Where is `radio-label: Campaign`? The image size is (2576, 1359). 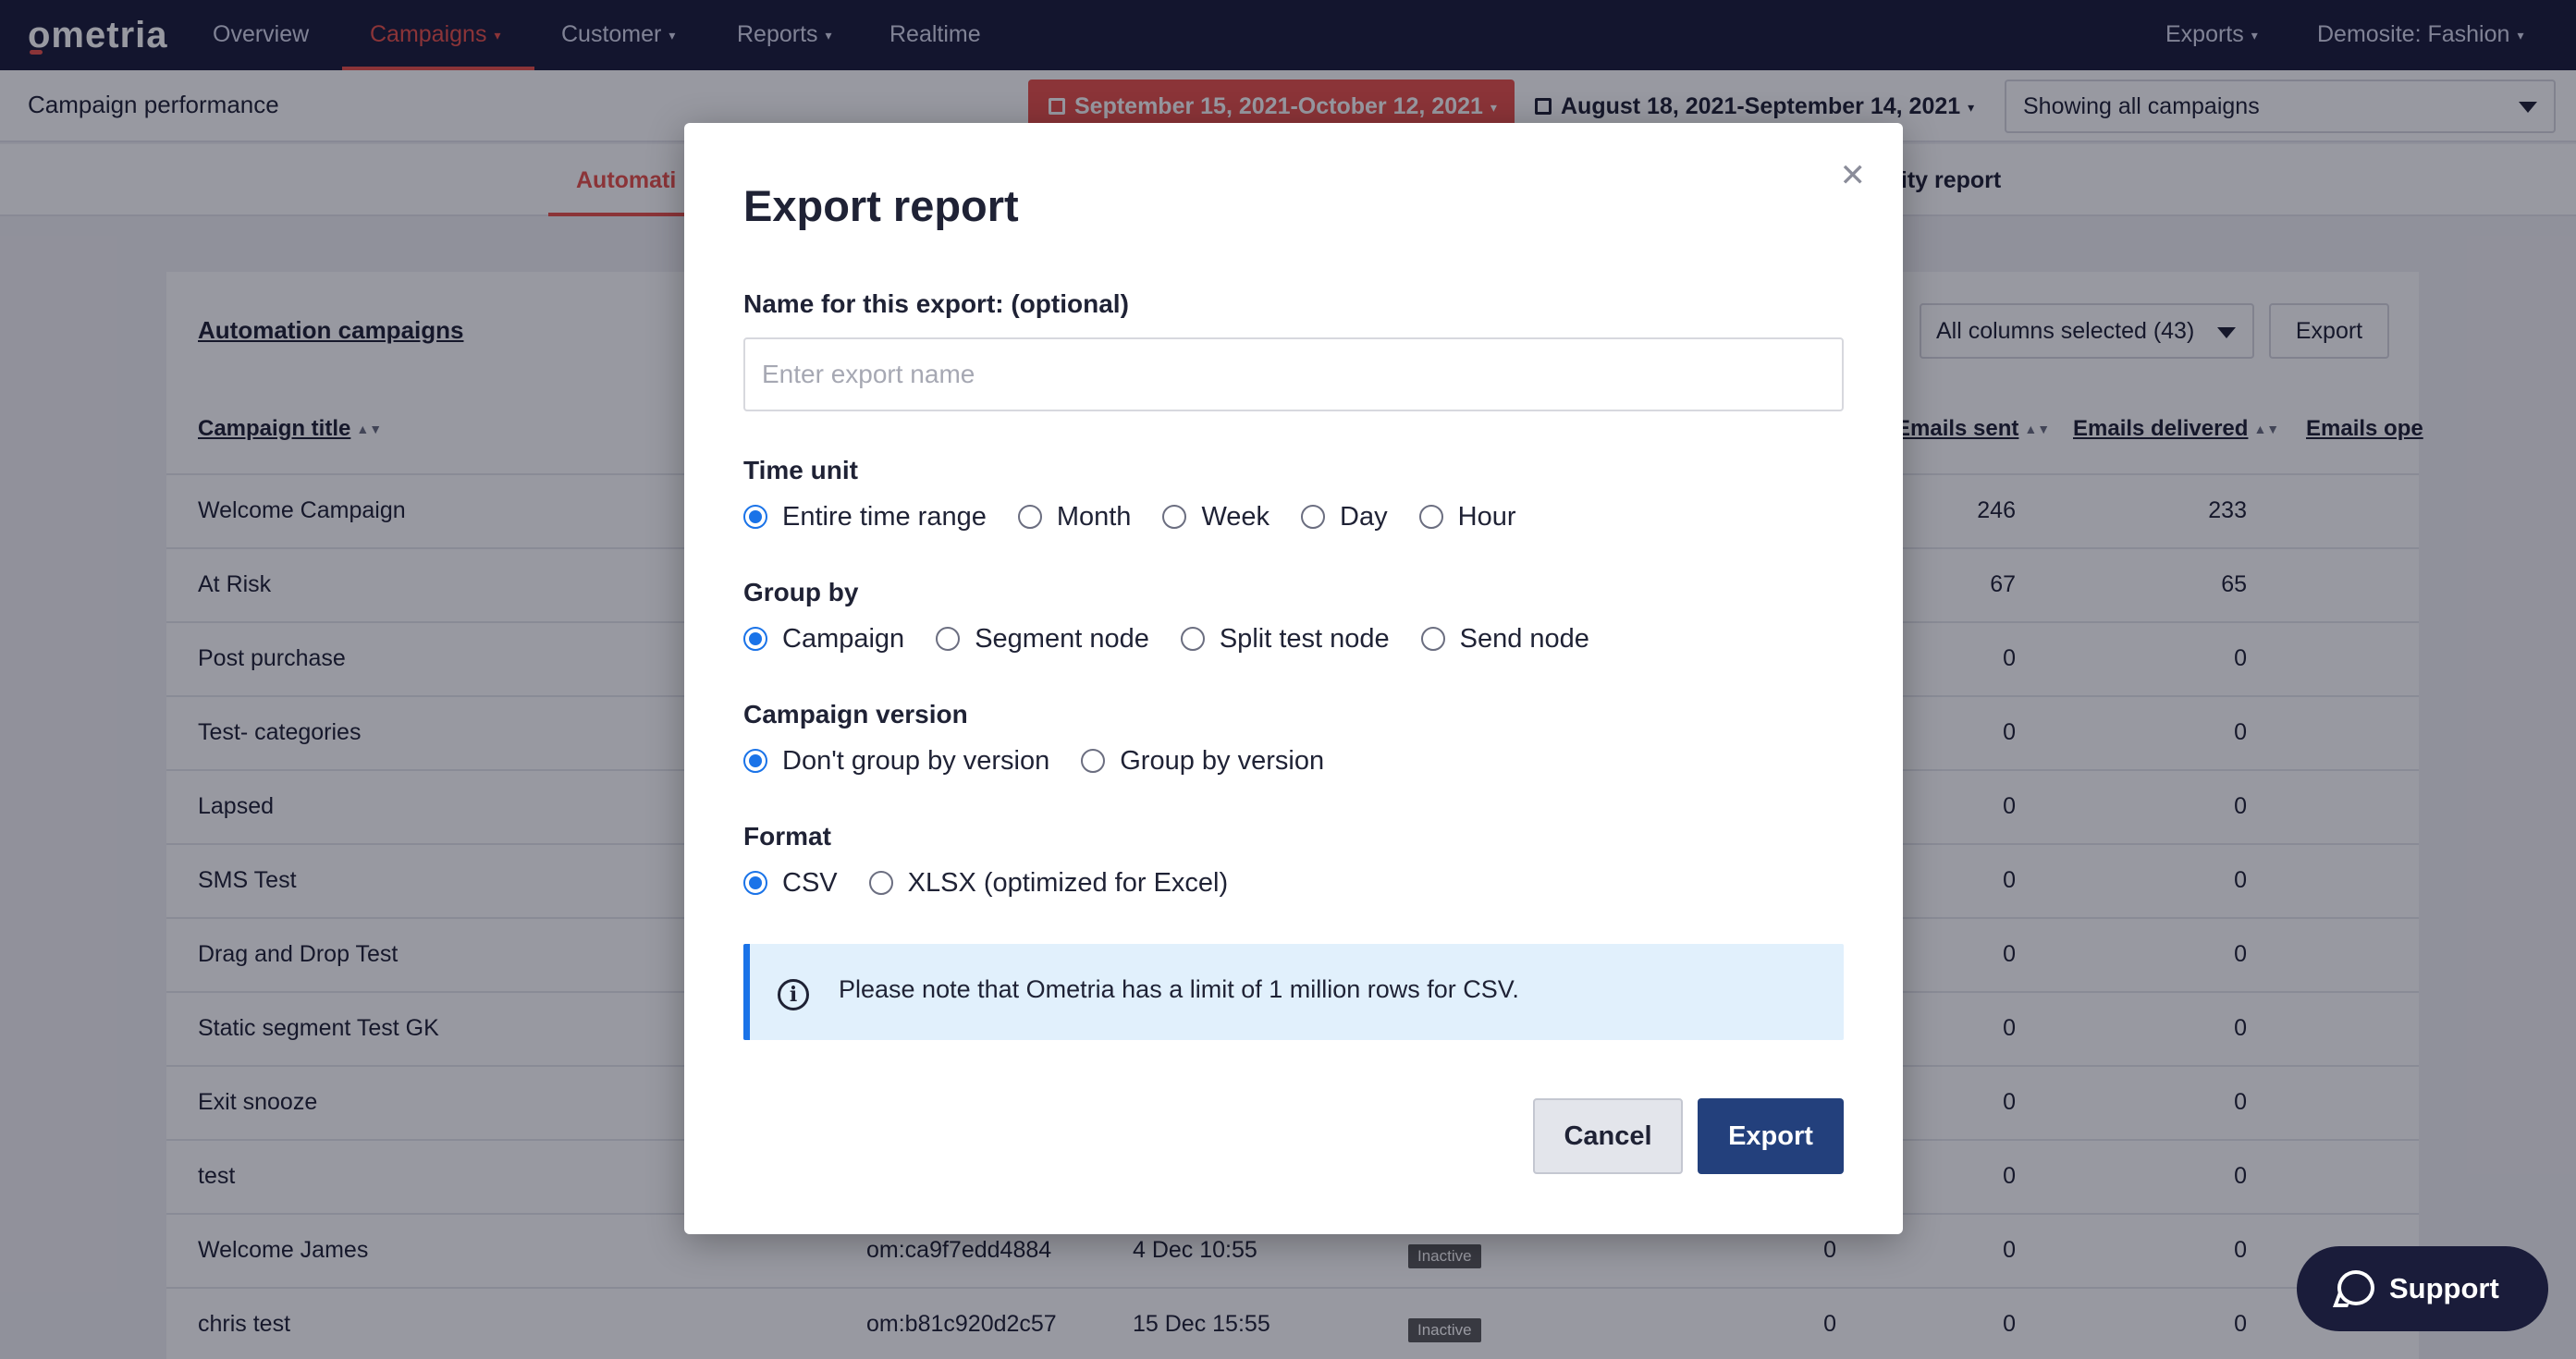 radio-label: Campaign is located at coordinates (843, 638).